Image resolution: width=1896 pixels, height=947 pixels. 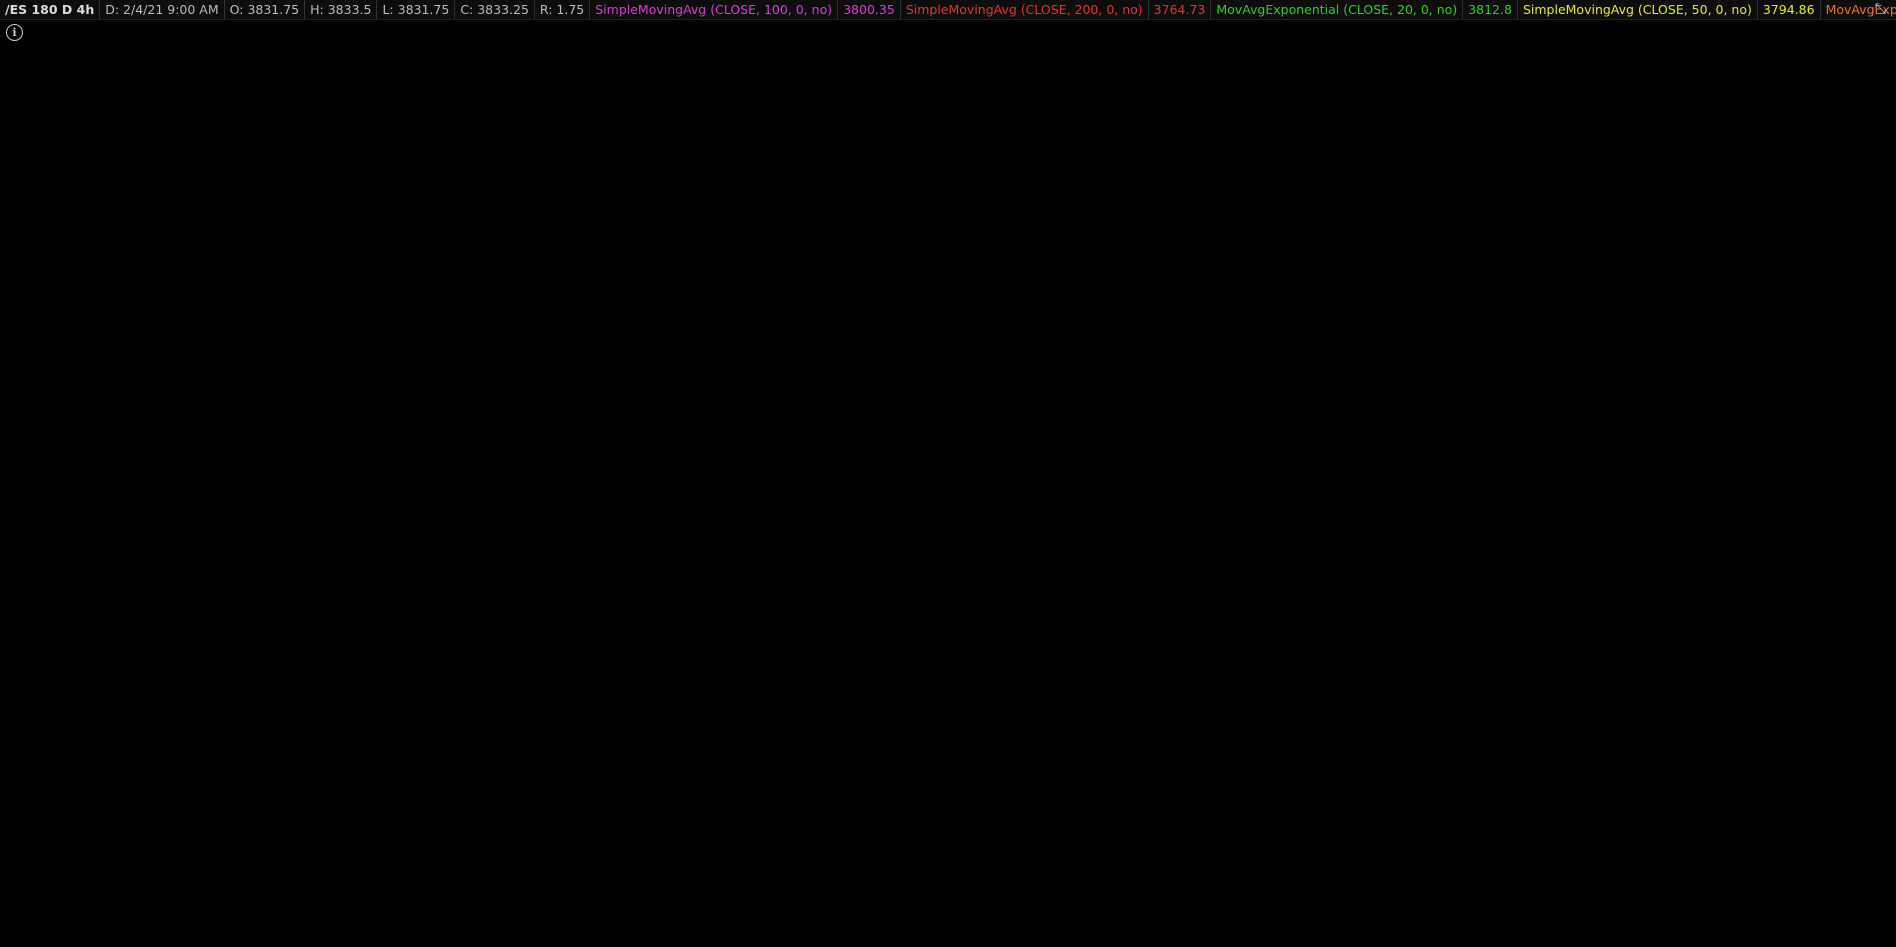 I want to click on date-tick-label: 1/21, so click(x=611, y=928).